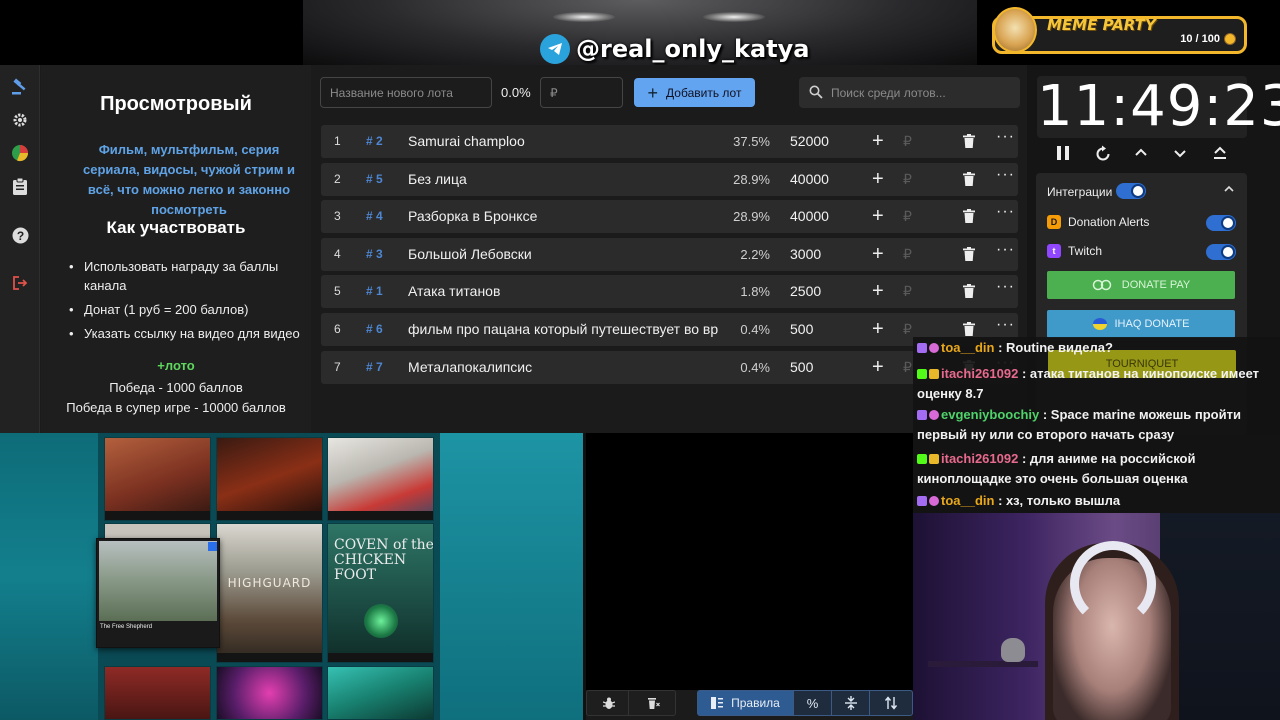 The height and width of the screenshot is (720, 1280). What do you see at coordinates (564, 179) in the screenshot?
I see `lot-name: Без лица` at bounding box center [564, 179].